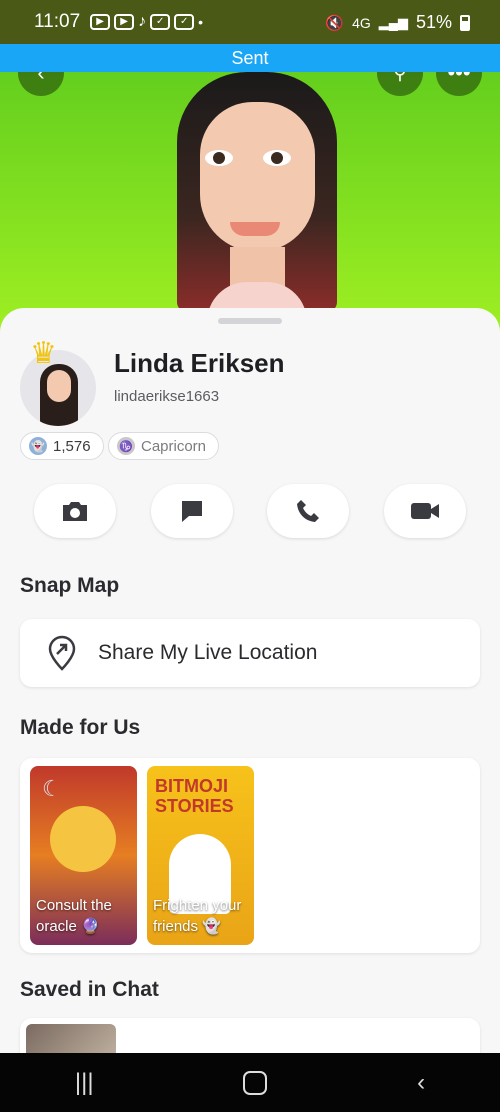 This screenshot has width=500, height=1112. Describe the element at coordinates (250, 58) in the screenshot. I see `sent-banner: Sent` at that location.